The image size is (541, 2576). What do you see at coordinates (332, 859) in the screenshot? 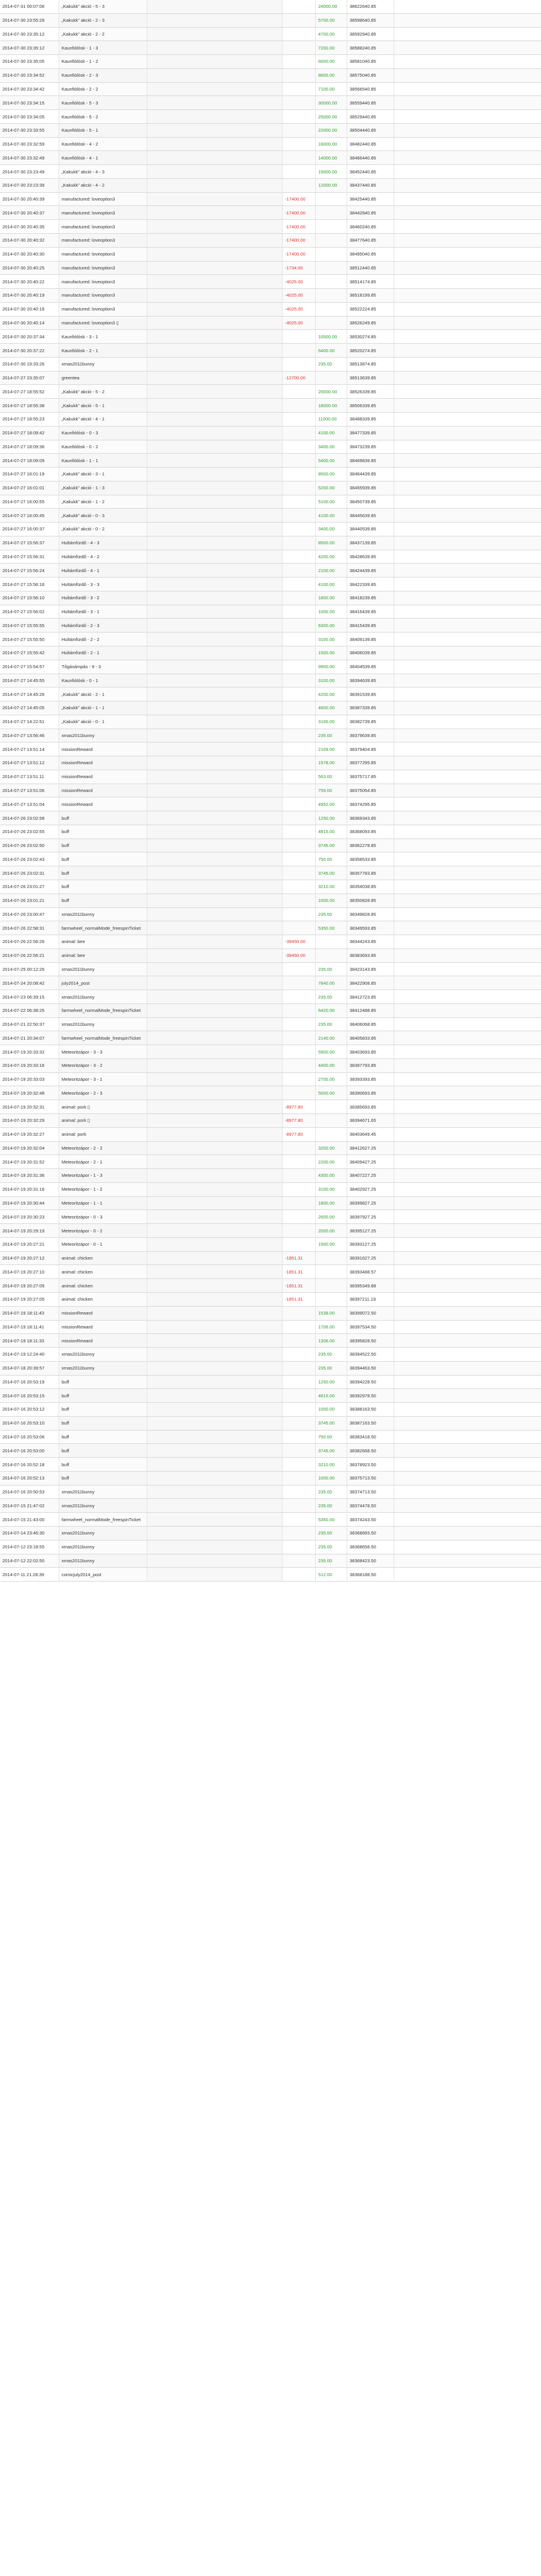
I see `incoming-amount-cell: 750.00` at bounding box center [332, 859].